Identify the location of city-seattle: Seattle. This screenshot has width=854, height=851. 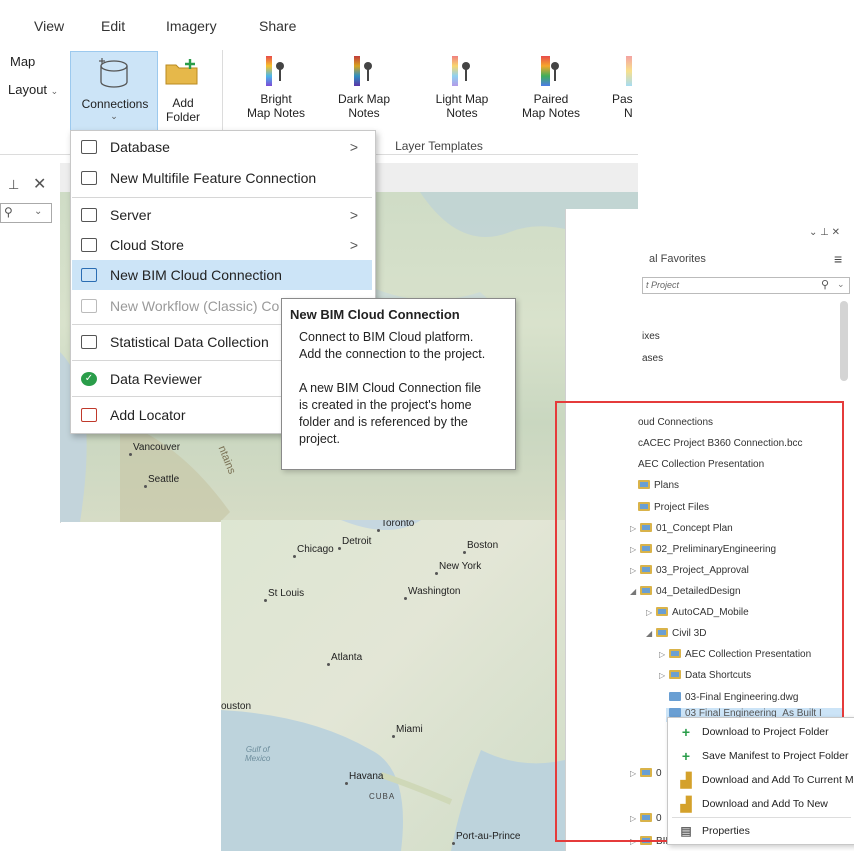
(161, 481).